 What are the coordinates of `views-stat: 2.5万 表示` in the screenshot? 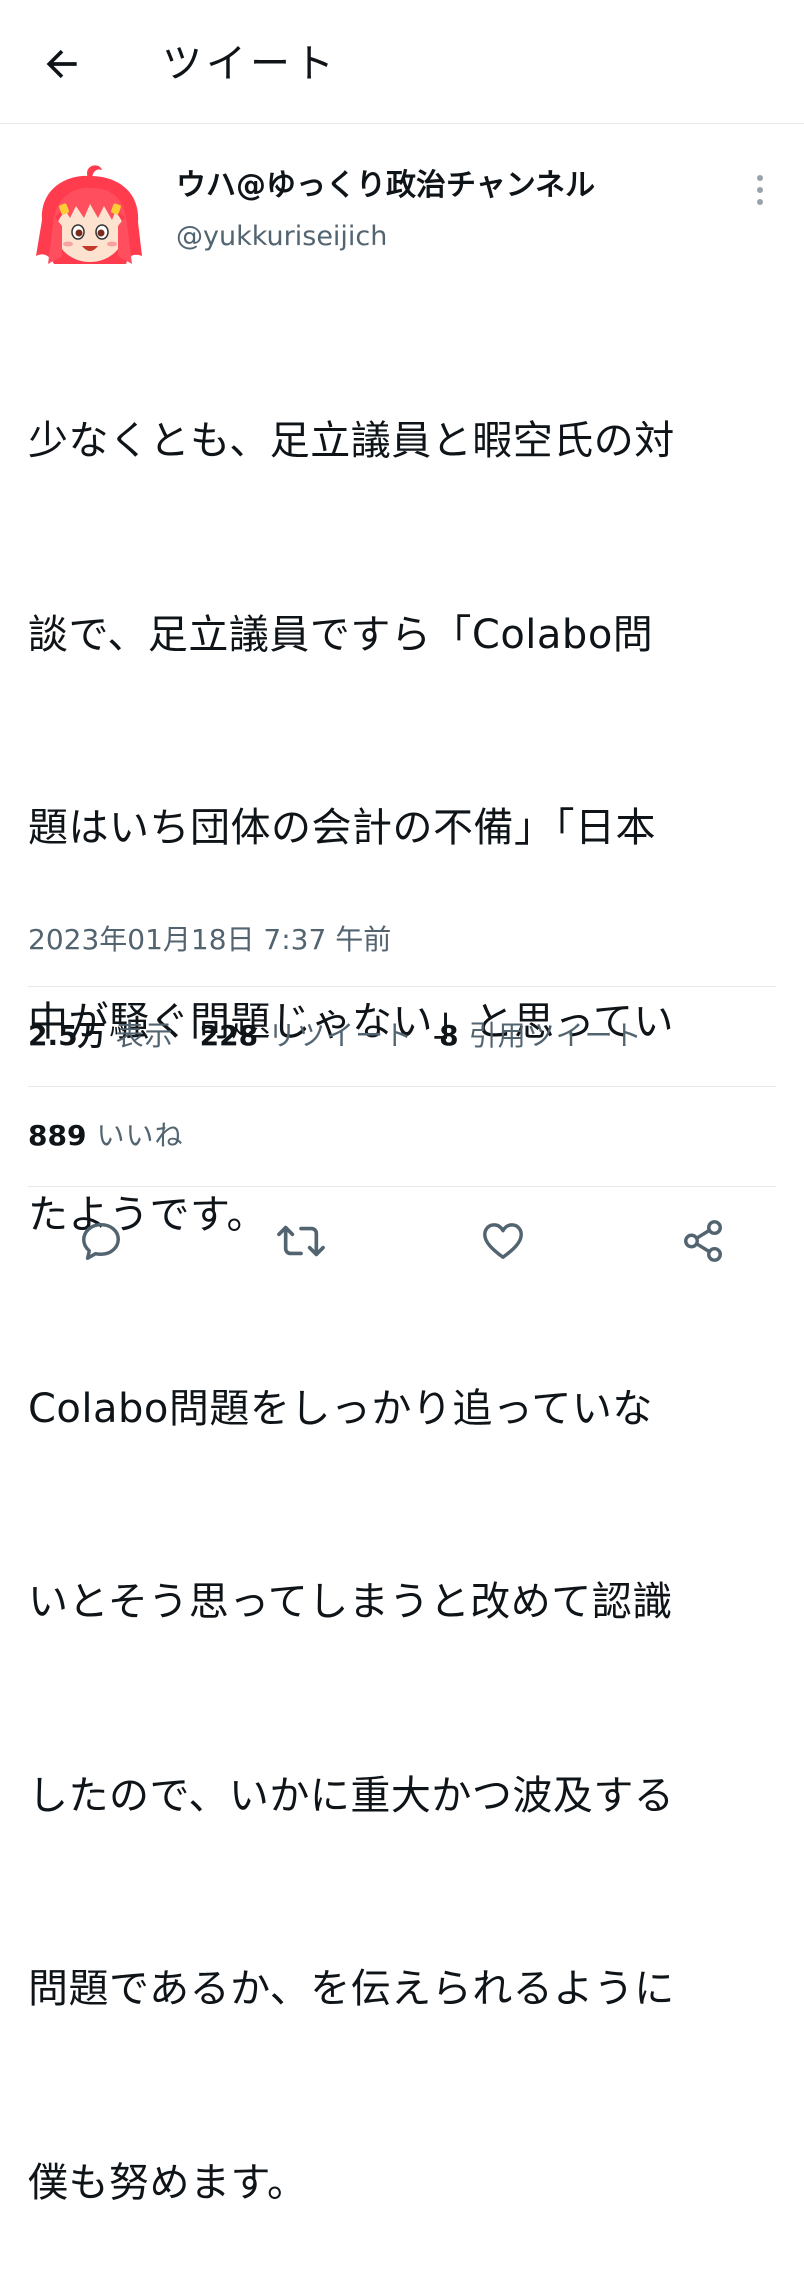 It's located at (101, 1036).